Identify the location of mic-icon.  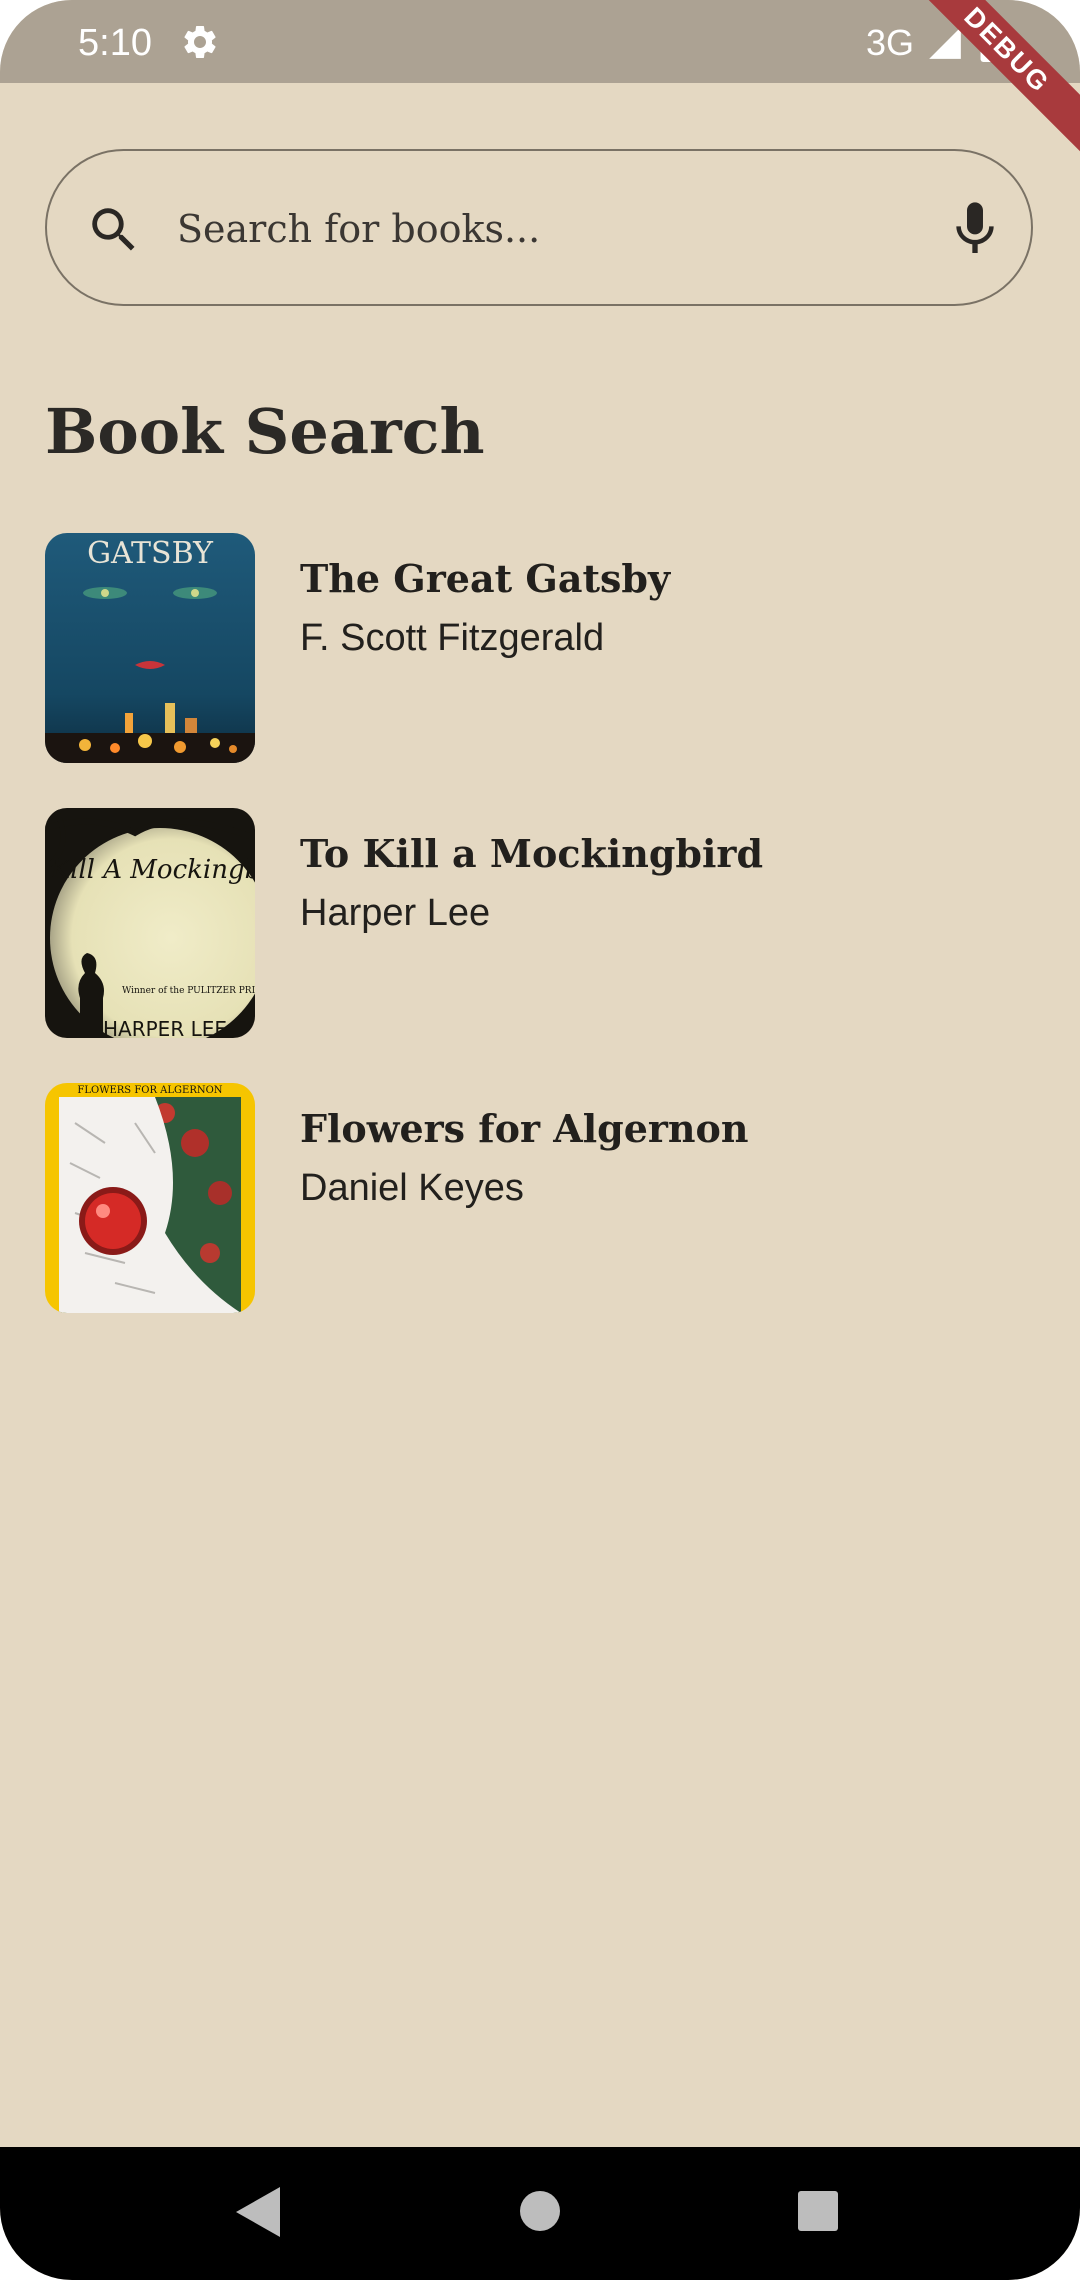
(975, 229).